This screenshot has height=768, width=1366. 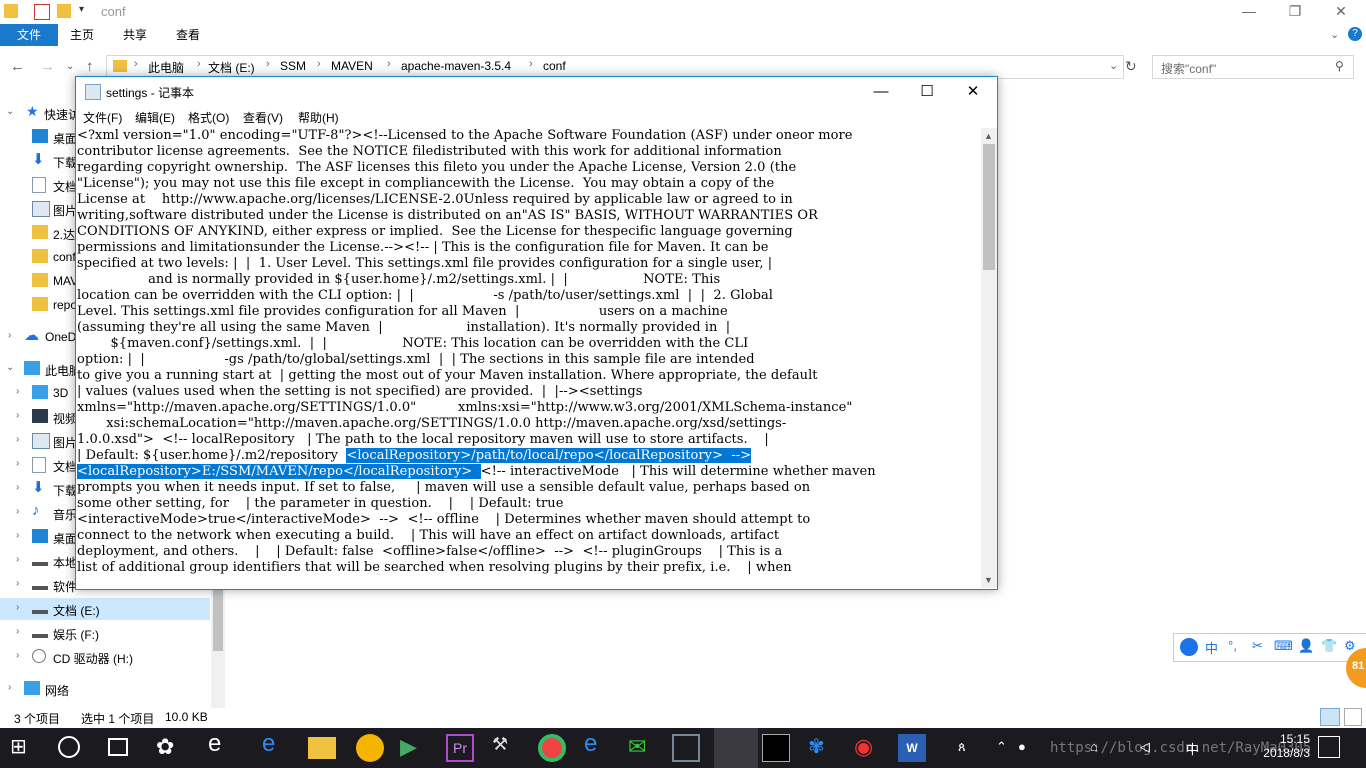 What do you see at coordinates (135, 35) in the screenshot?
I see `tab-share: 共享` at bounding box center [135, 35].